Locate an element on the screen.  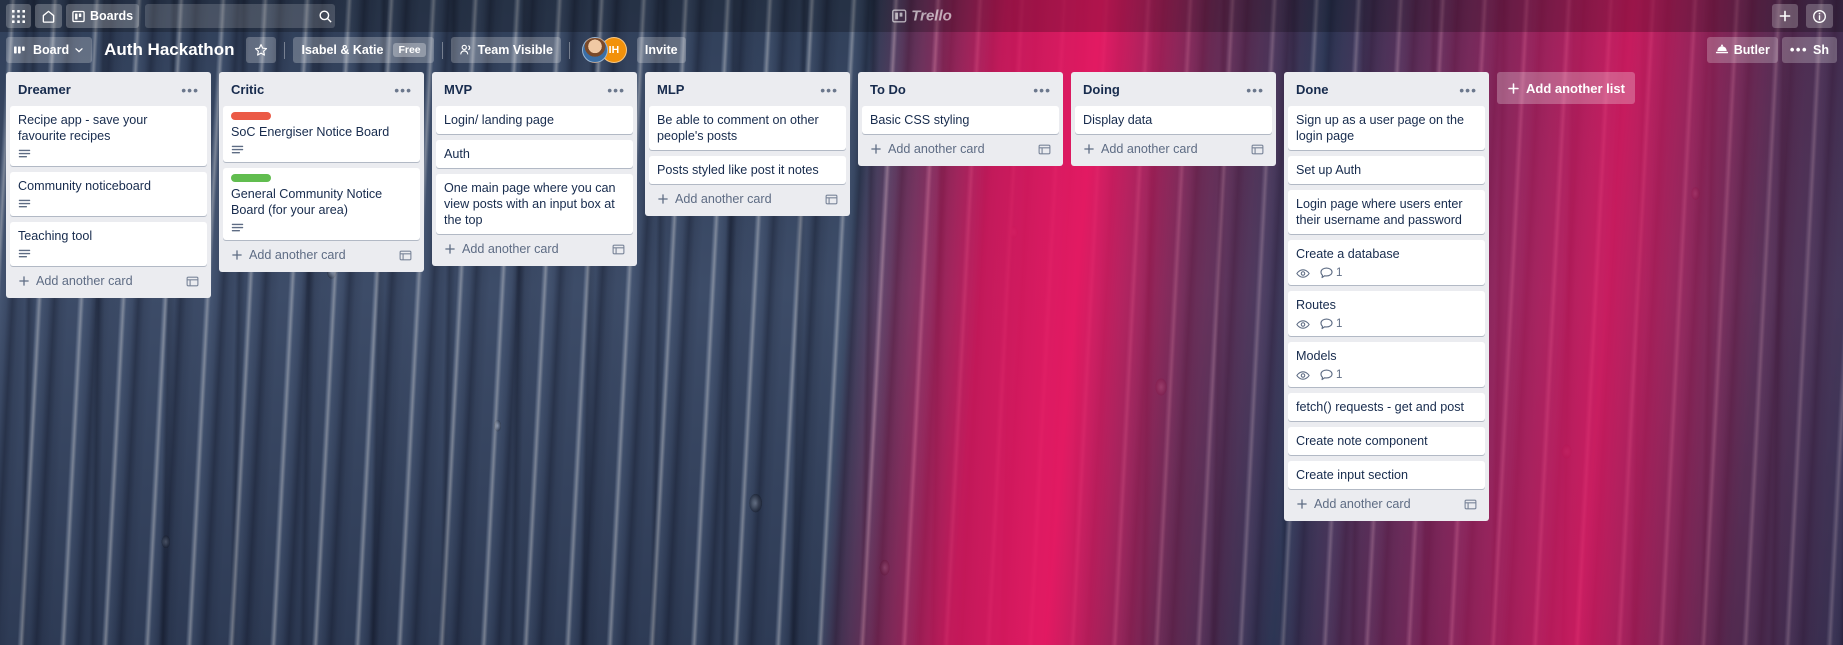
list-title: Done is located at coordinates (1375, 90).